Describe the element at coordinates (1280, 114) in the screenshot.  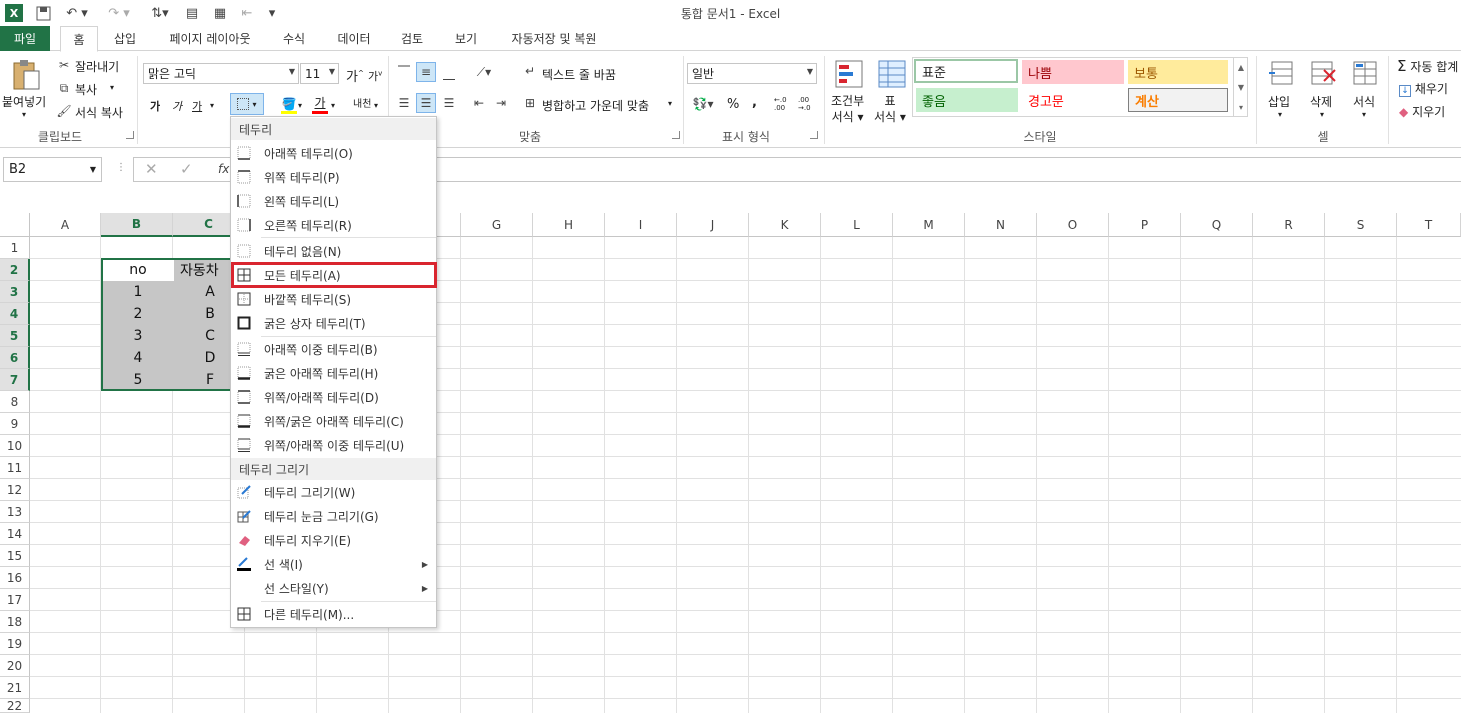
I see `insert-dropdown-icon: ▾` at that location.